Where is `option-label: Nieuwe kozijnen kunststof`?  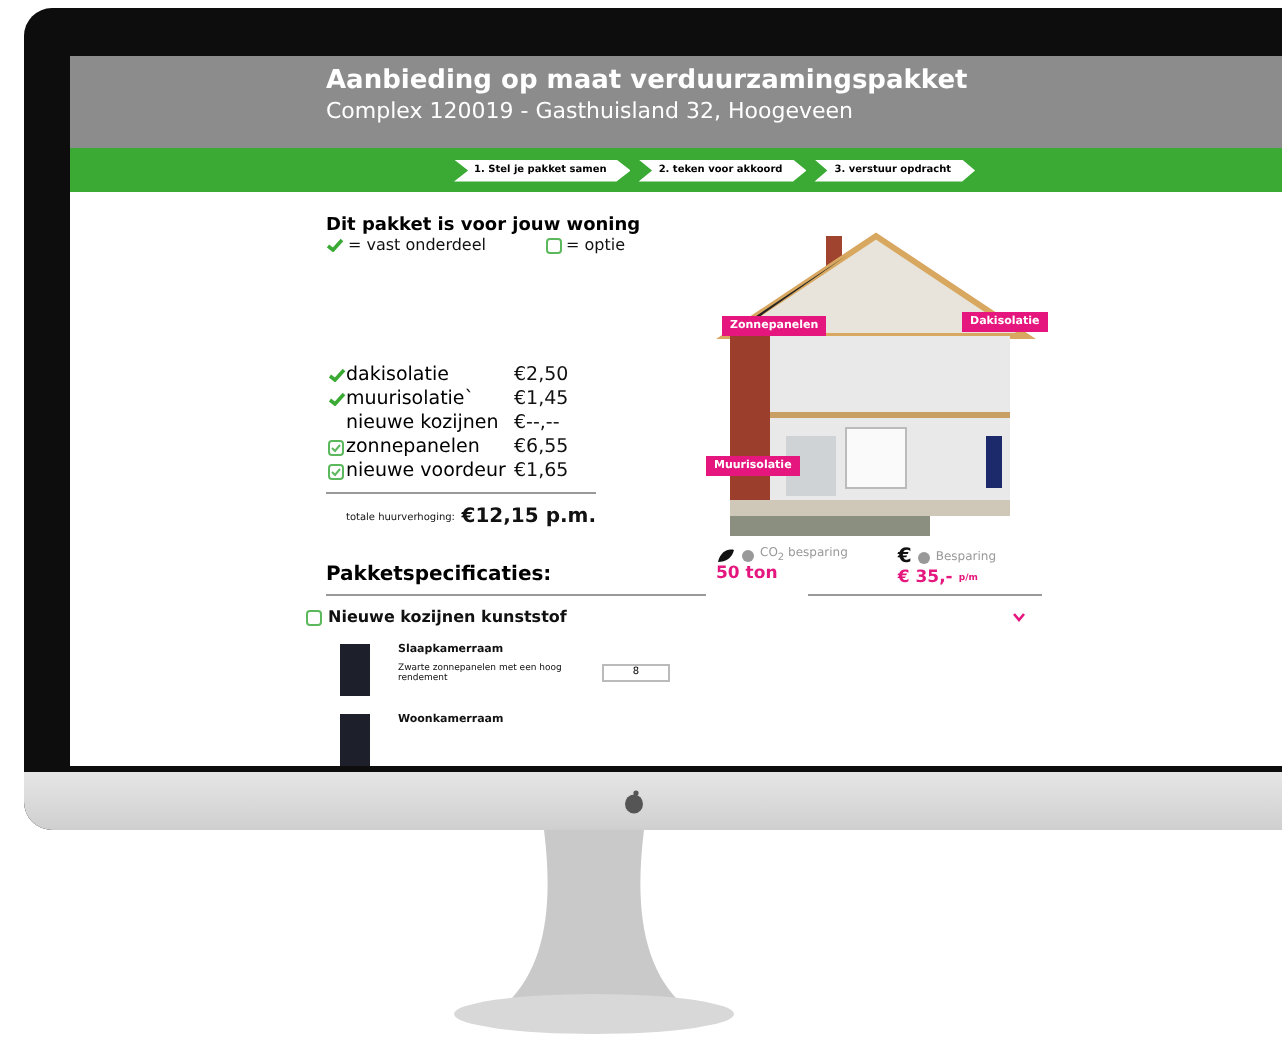
option-label: Nieuwe kozijnen kunststof is located at coordinates (448, 617).